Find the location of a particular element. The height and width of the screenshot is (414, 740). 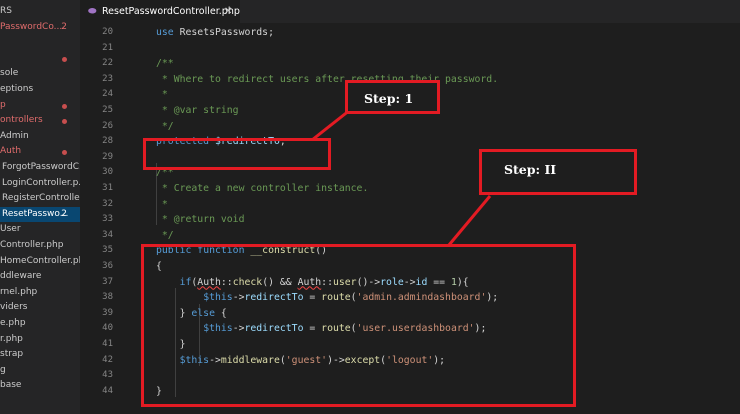

step1-label: Step: 1 is located at coordinates (389, 98).